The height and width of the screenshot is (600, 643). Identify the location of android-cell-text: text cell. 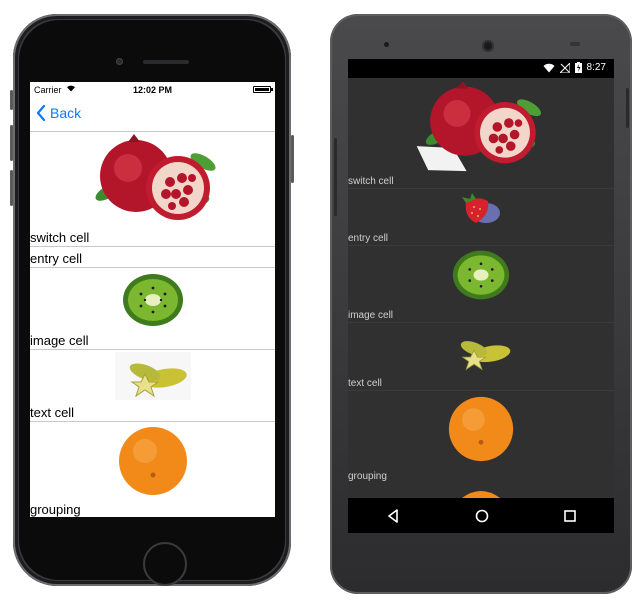
(481, 357).